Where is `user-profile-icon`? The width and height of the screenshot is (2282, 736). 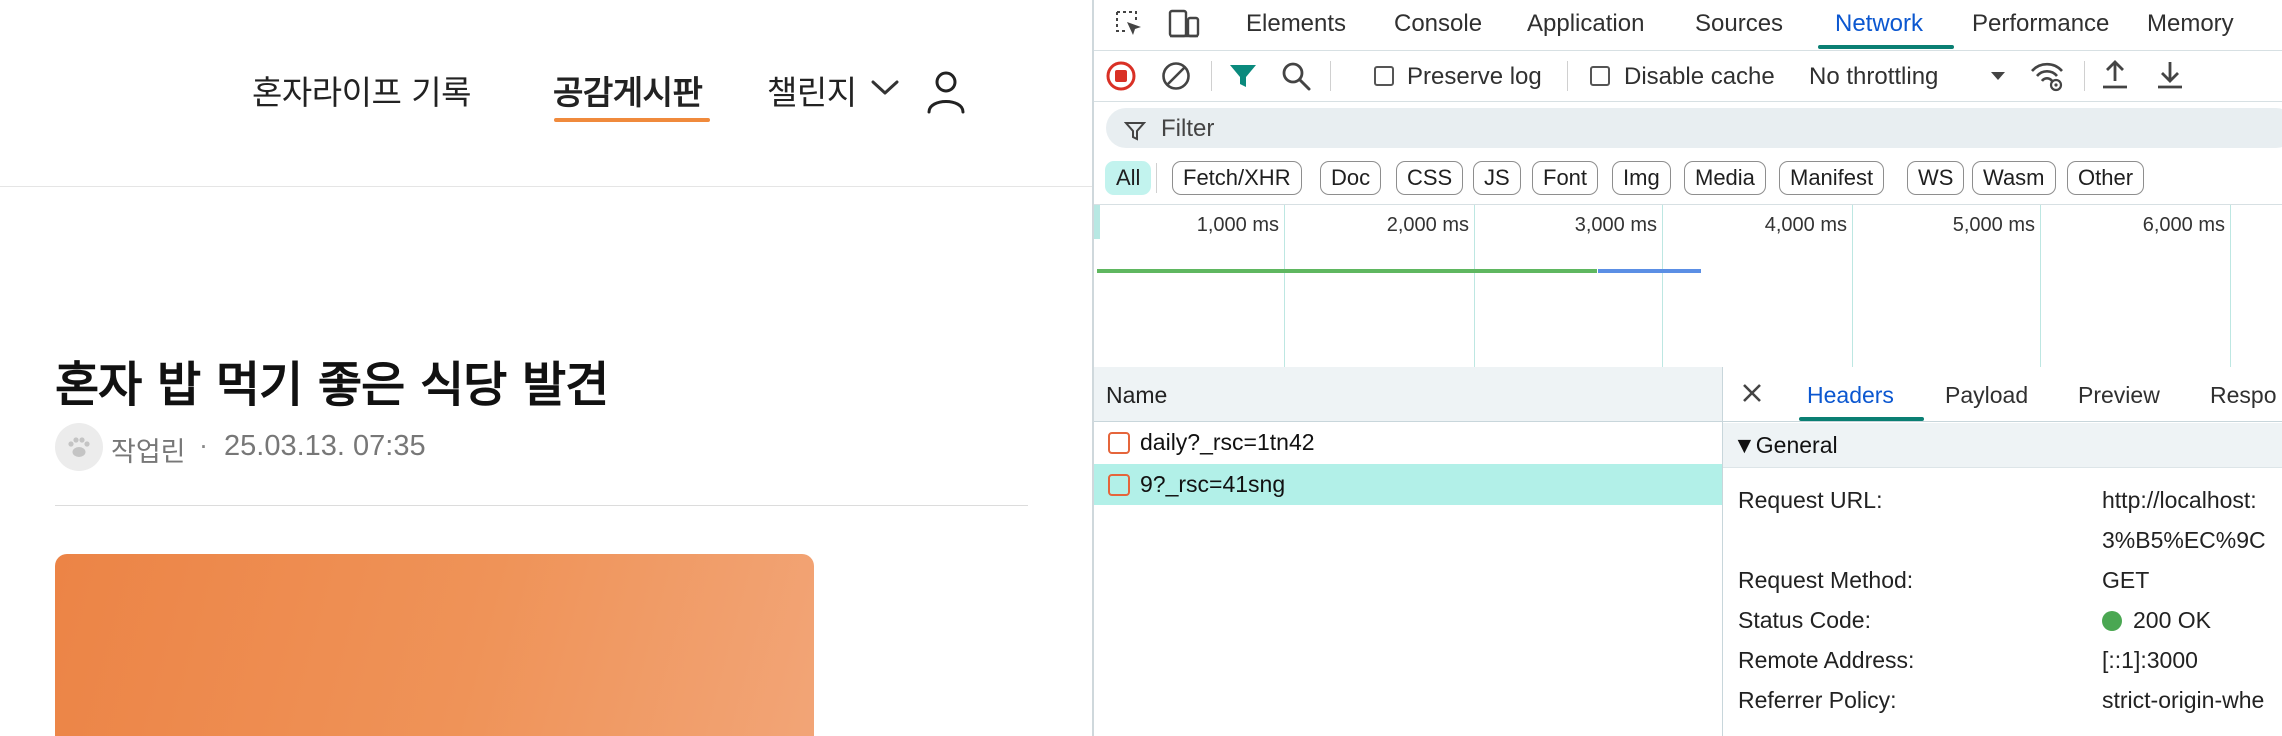 user-profile-icon is located at coordinates (946, 92).